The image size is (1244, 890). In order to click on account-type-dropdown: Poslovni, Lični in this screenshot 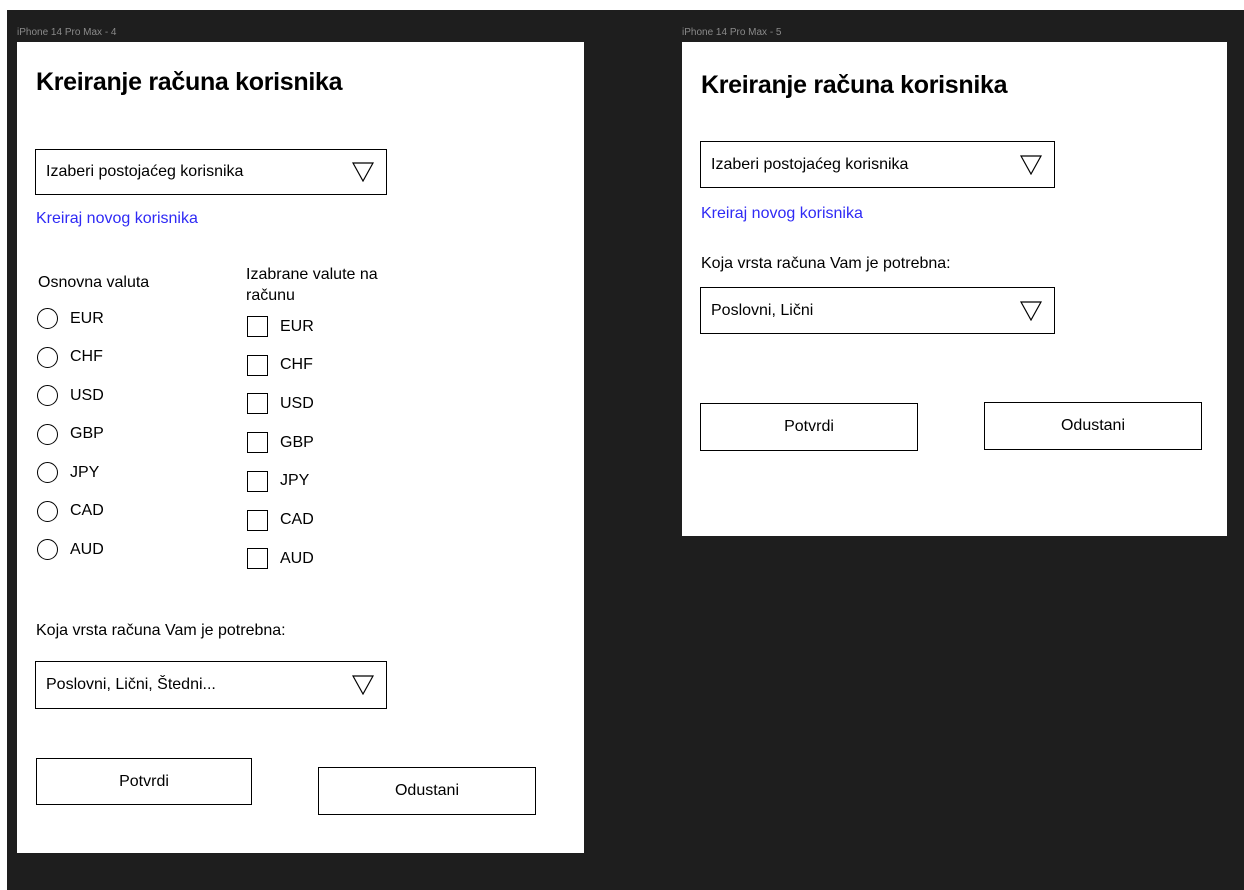, I will do `click(877, 310)`.